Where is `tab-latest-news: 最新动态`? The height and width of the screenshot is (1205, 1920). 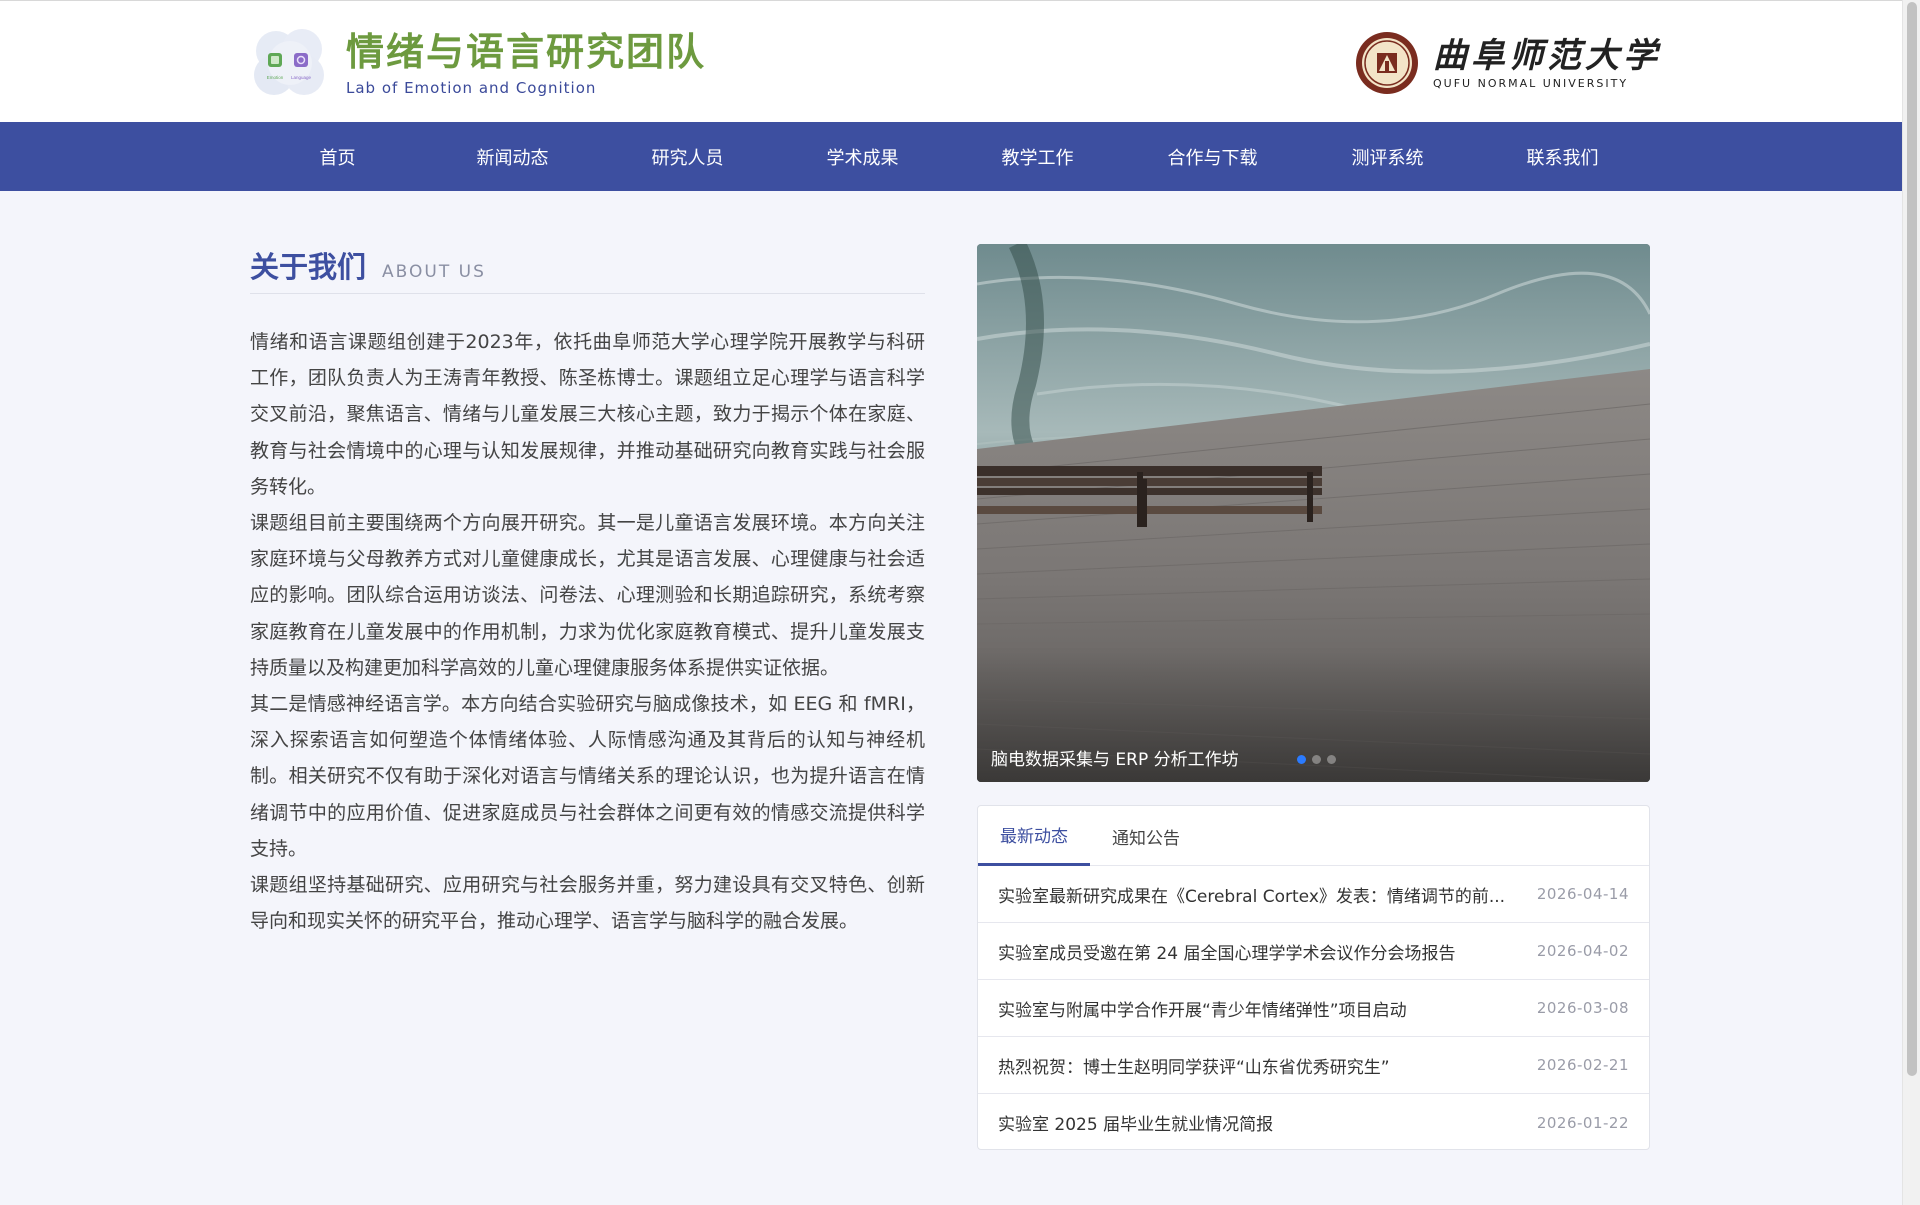
tab-latest-news: 最新动态 is located at coordinates (1034, 836).